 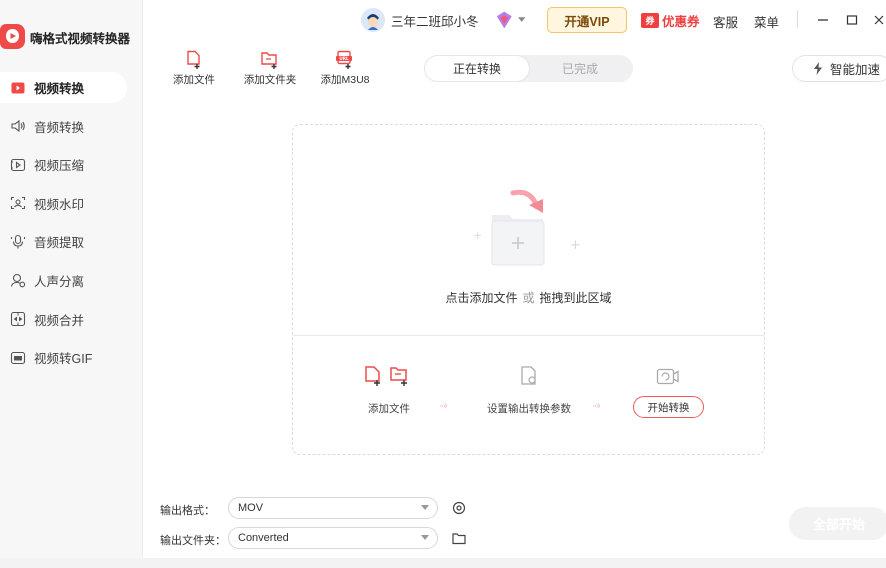 I want to click on coupon-button: 券 优惠券, so click(x=670, y=20).